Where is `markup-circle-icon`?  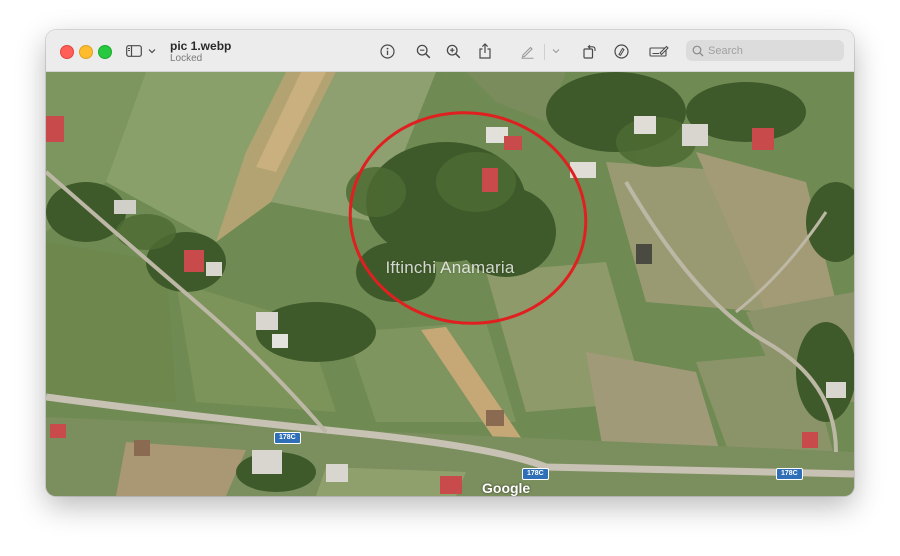
markup-circle-icon is located at coordinates (621, 51).